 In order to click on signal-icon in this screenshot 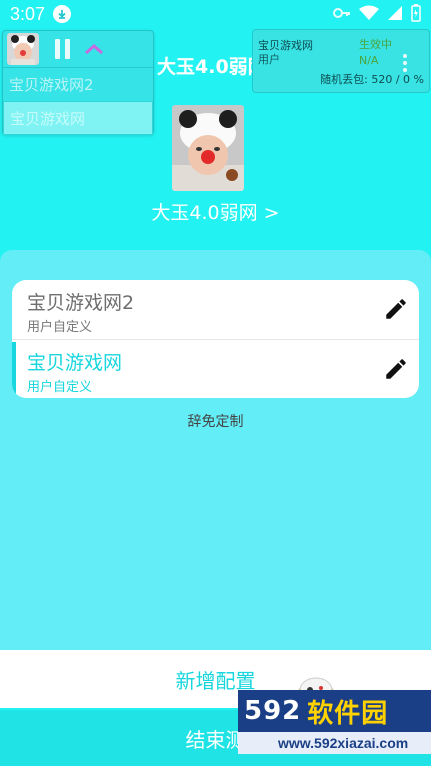, I will do `click(395, 13)`.